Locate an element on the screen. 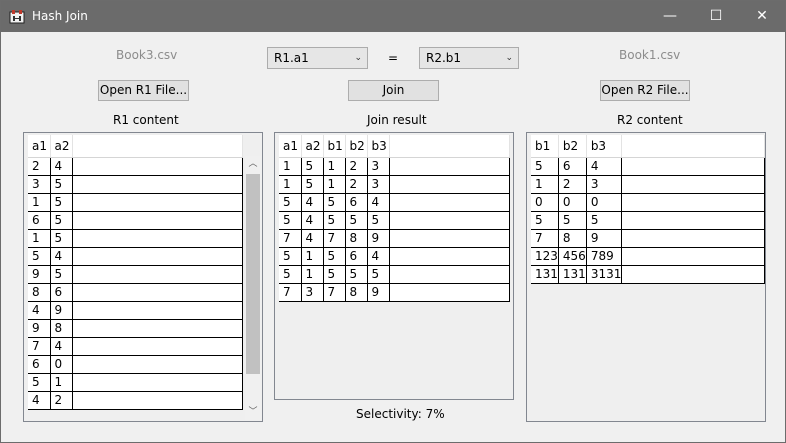 The image size is (786, 443). table-row: 564 is located at coordinates (648, 166).